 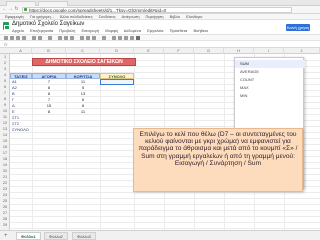 I want to click on formula-bar: fx, so click(x=160, y=44).